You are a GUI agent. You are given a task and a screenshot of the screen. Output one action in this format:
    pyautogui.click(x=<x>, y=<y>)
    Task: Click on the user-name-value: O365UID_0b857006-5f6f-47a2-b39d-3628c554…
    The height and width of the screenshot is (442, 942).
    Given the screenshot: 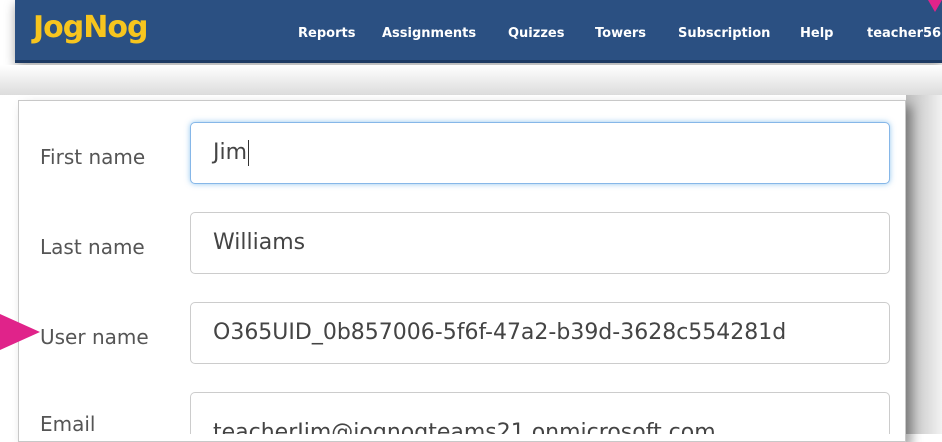 What is the action you would take?
    pyautogui.click(x=500, y=332)
    